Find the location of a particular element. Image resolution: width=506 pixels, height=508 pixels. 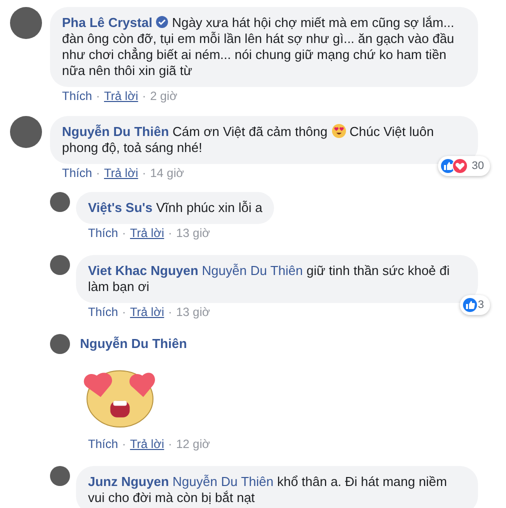

comment-text: Junz Nguyen Nguyễn Du Thiên khổ thân a. Đi hát mang niềm vui cho đời mà còn bị bắt nạt is located at coordinates (268, 490).